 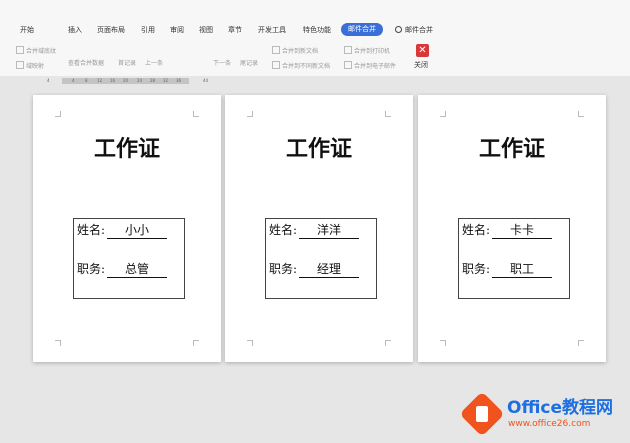 What do you see at coordinates (249, 64) in the screenshot?
I see `last-record-button: 尾记录` at bounding box center [249, 64].